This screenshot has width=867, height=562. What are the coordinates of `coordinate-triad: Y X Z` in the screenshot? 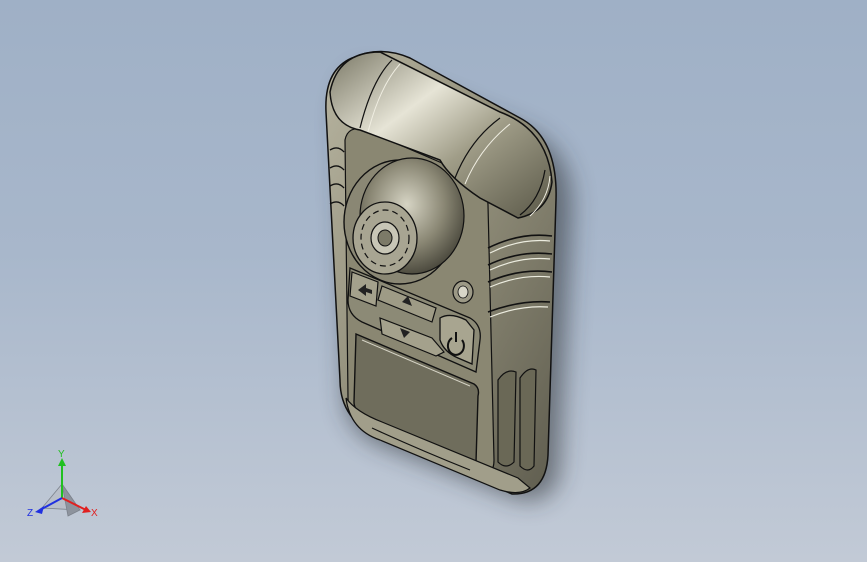 It's located at (73, 491).